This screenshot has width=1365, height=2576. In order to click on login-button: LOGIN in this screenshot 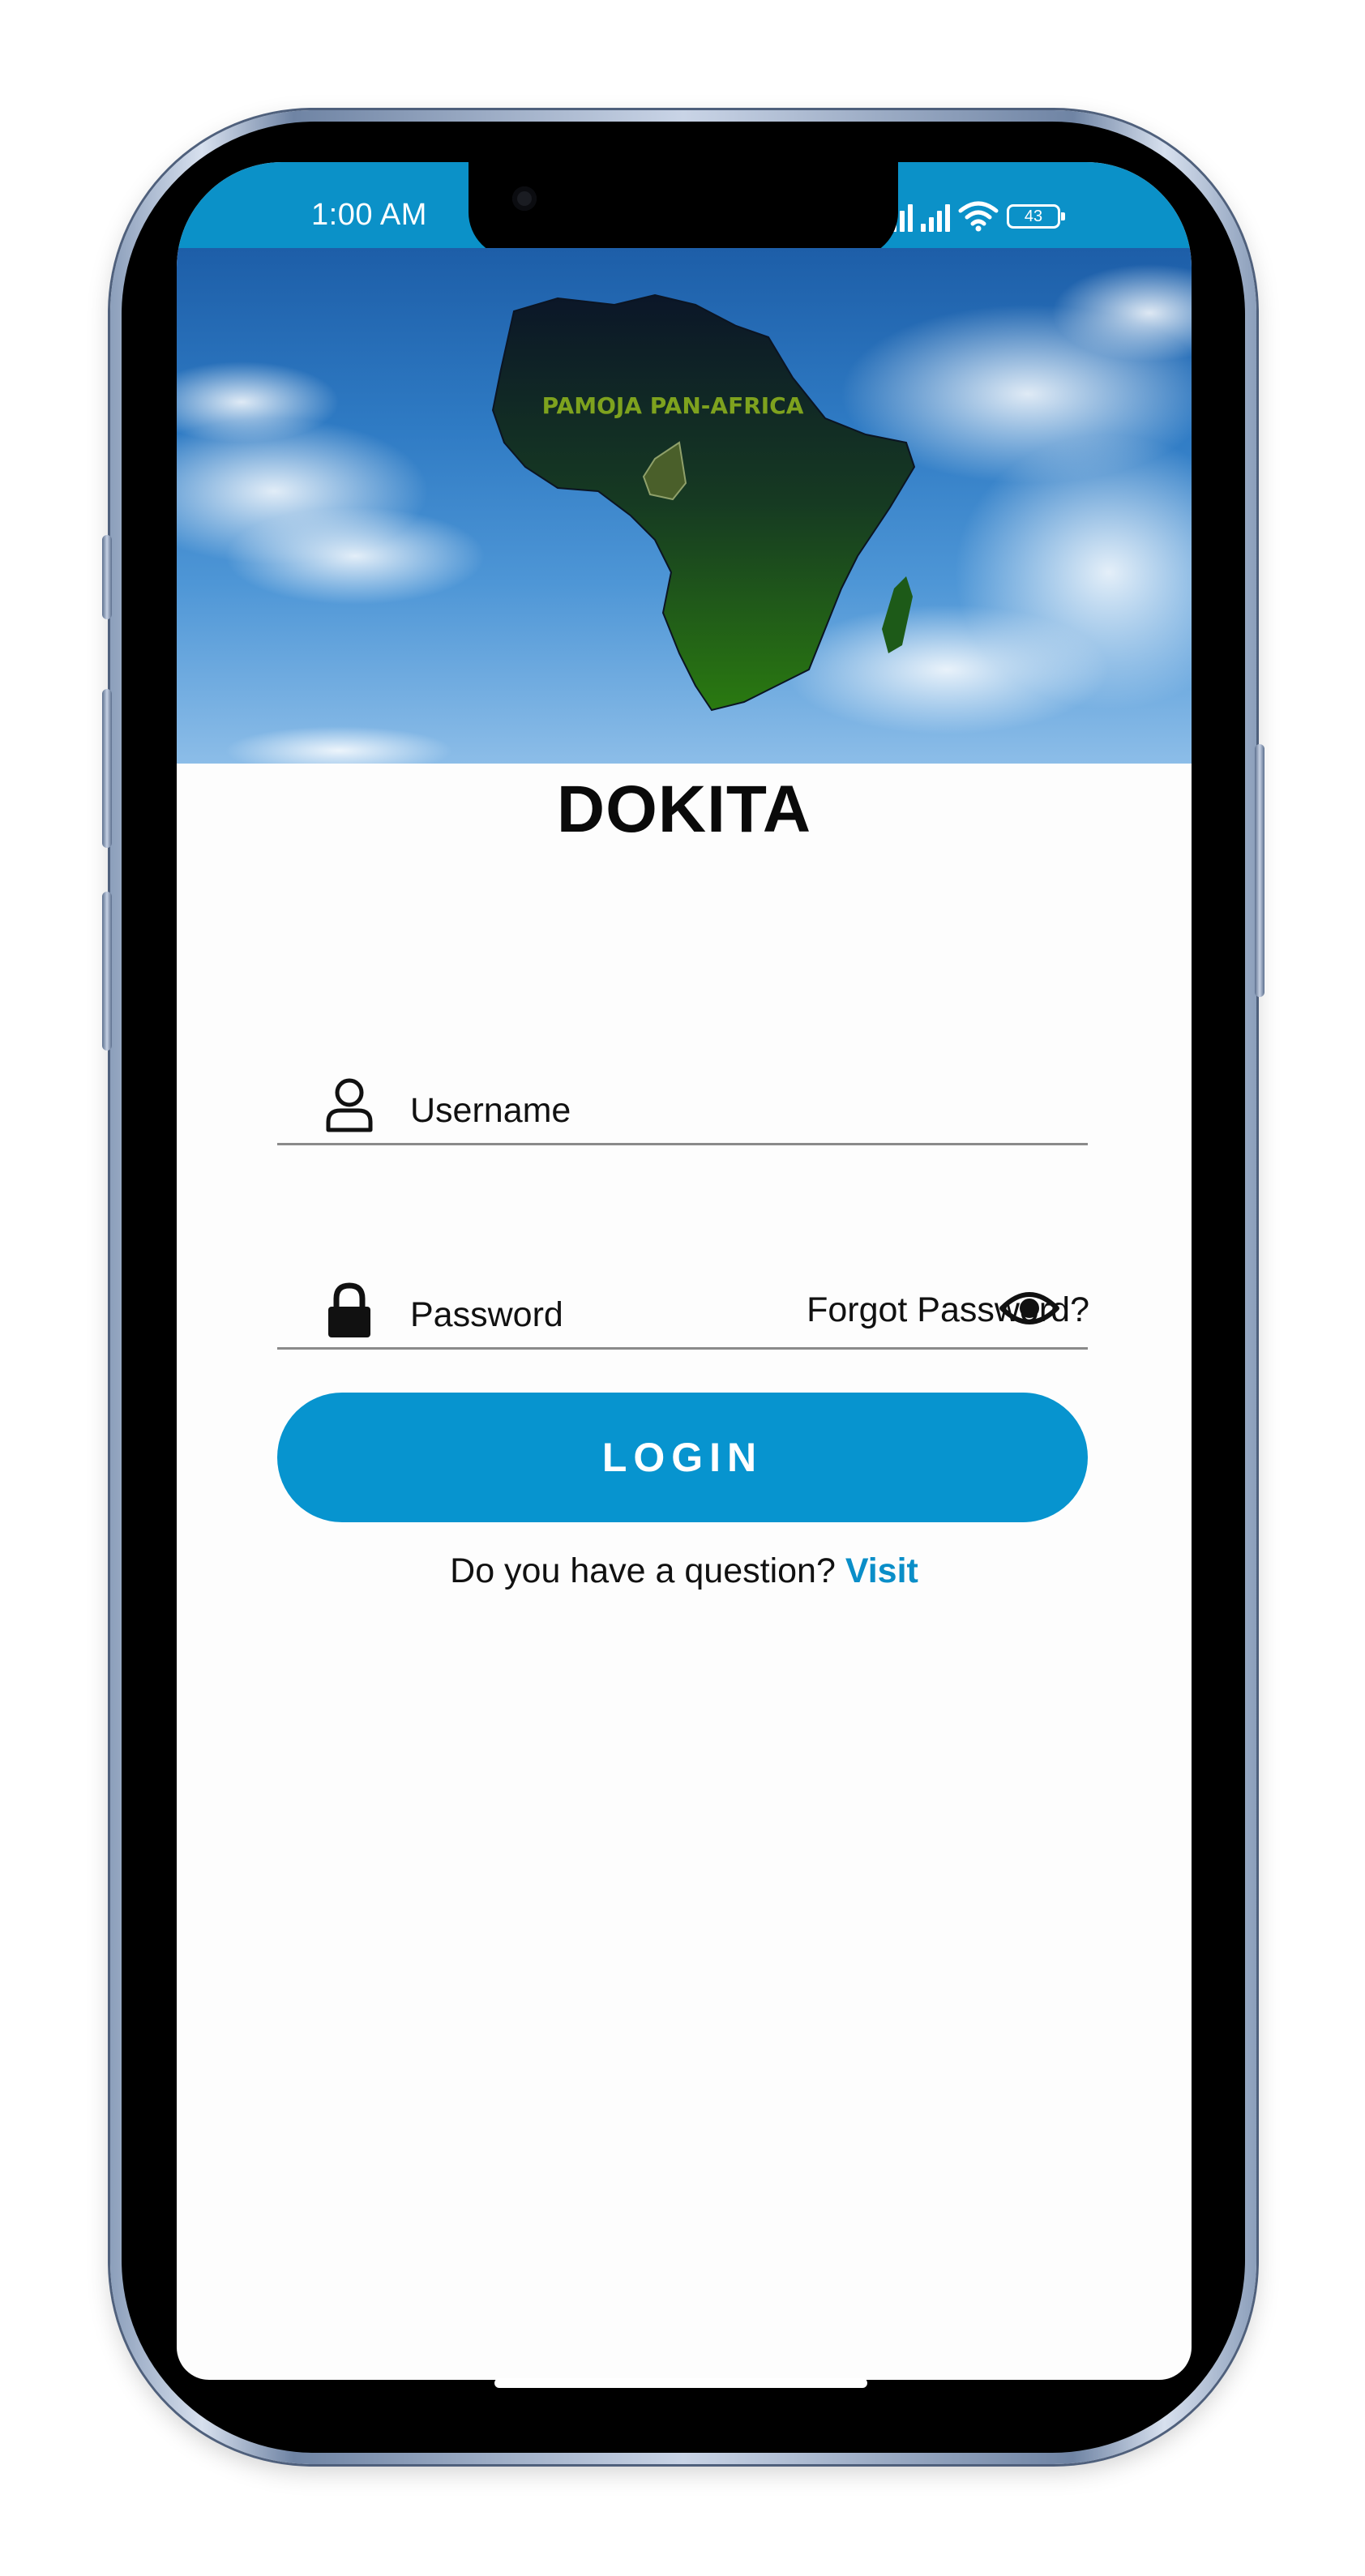, I will do `click(682, 1457)`.